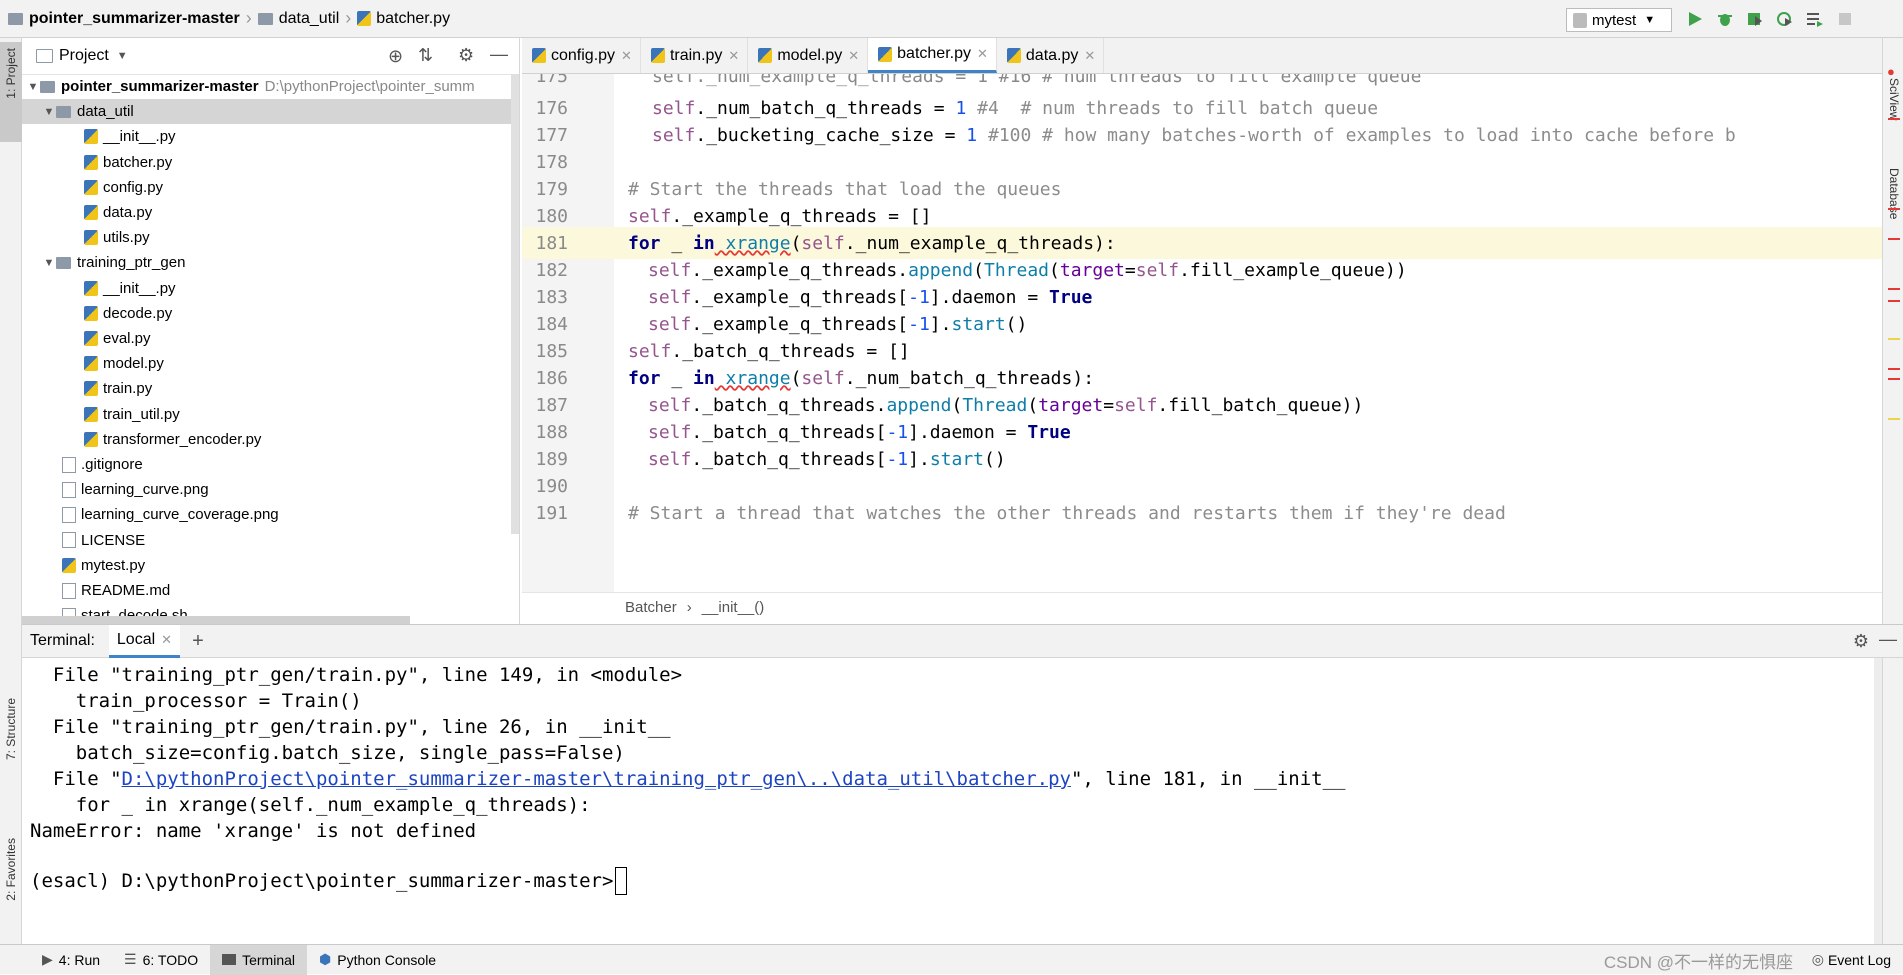  What do you see at coordinates (144, 641) in the screenshot?
I see `tab-terminal-local: Local ✕` at bounding box center [144, 641].